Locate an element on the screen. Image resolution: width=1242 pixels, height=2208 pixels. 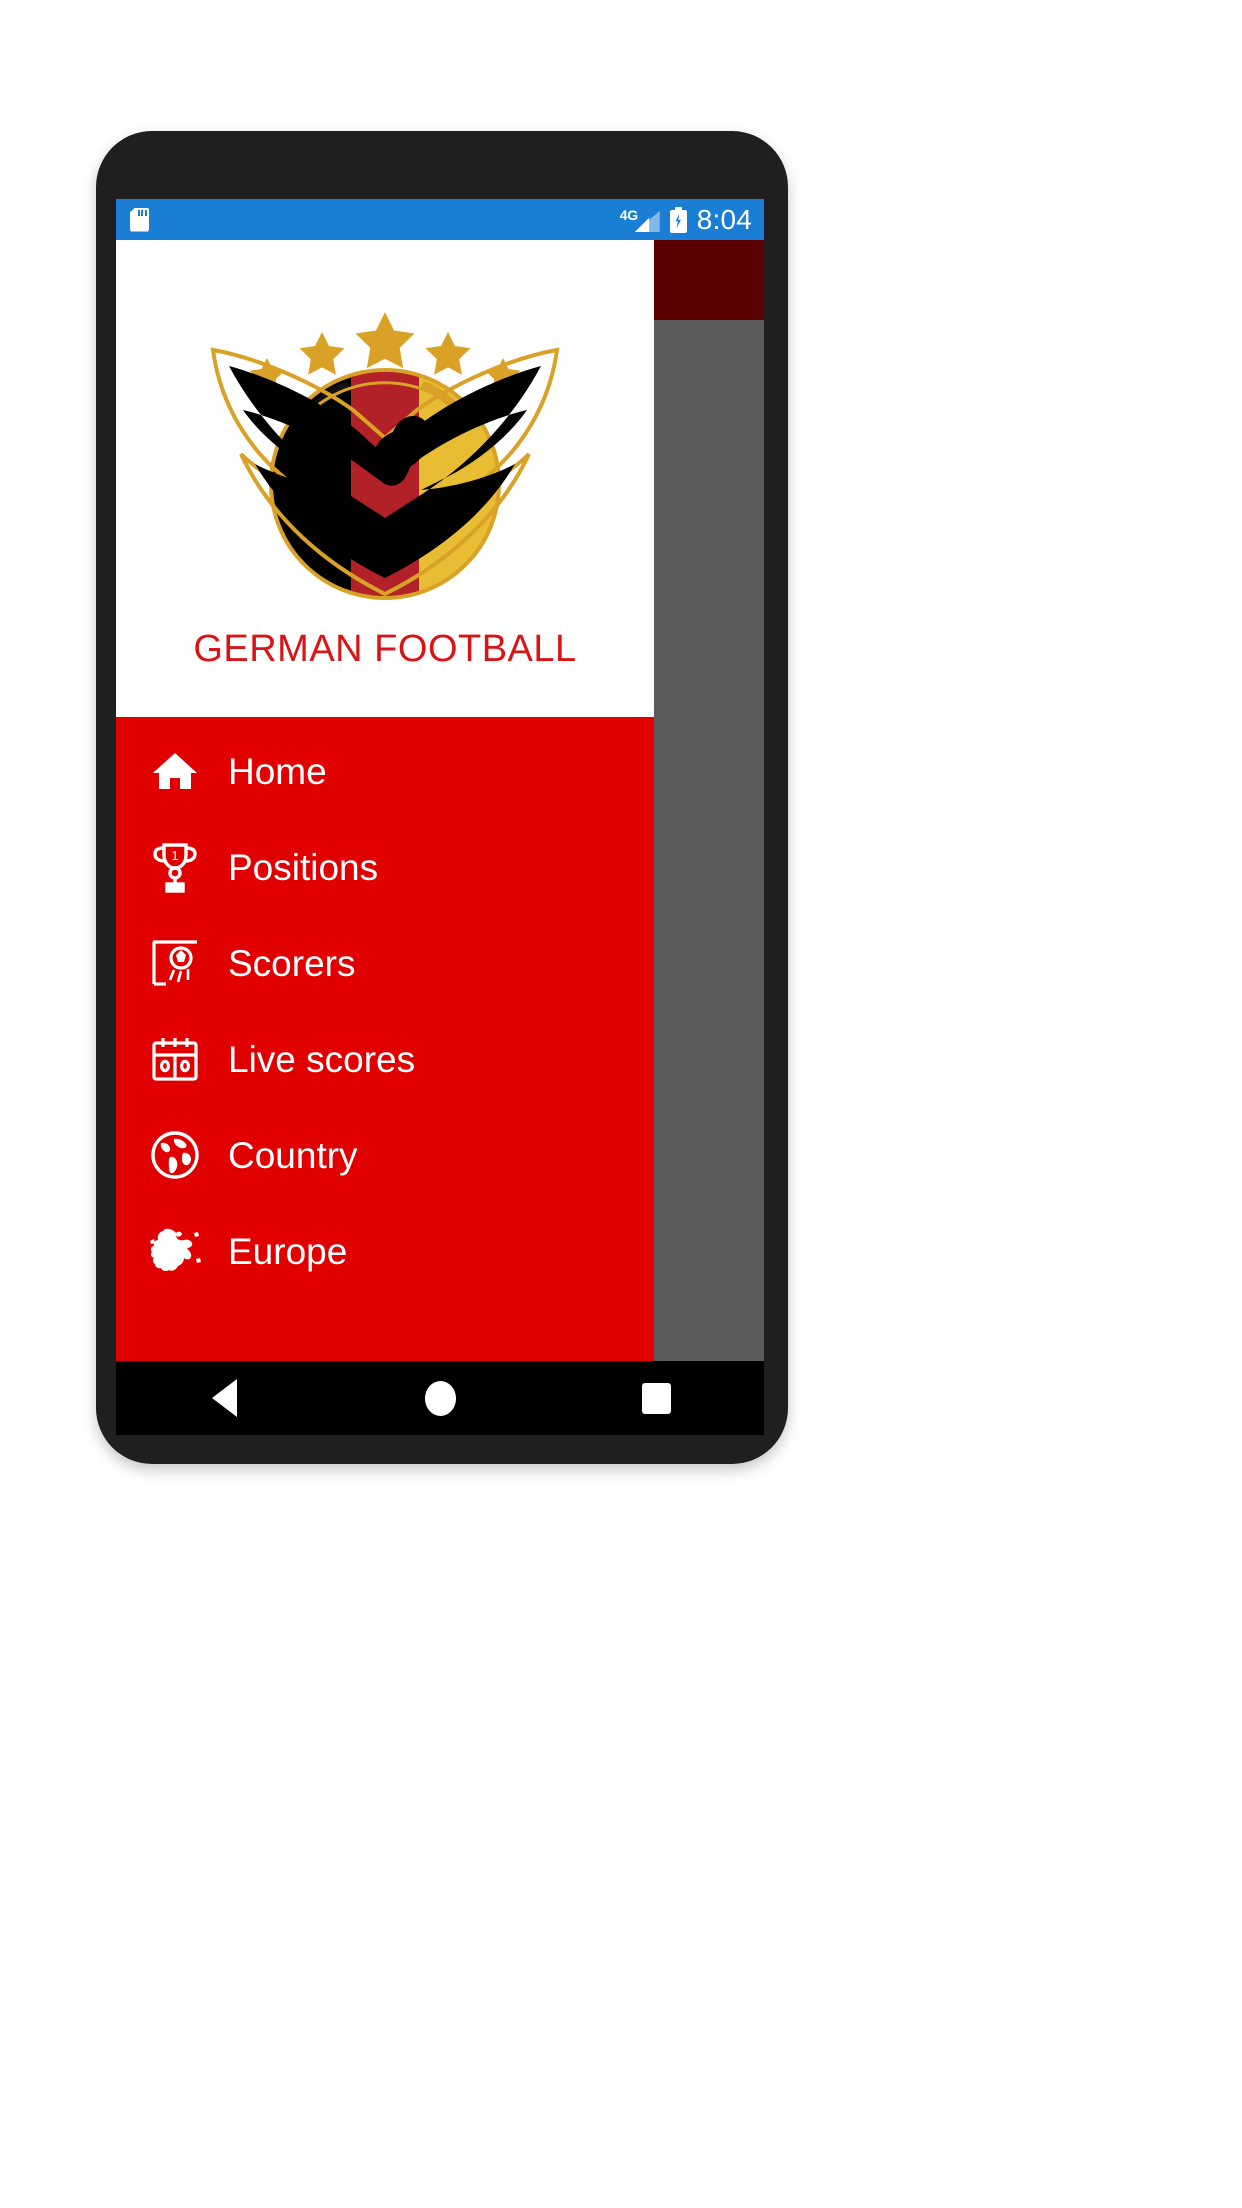
menu-item-home-label: Home is located at coordinates (277, 771).